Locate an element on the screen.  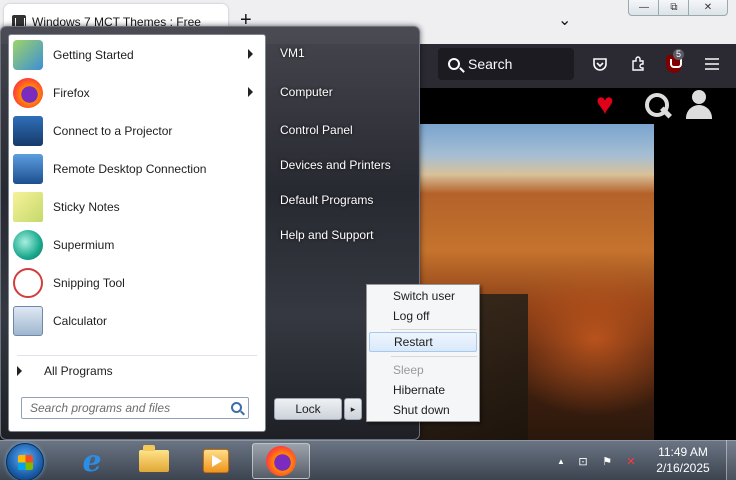
folder-icon is located at coordinates (154, 458).